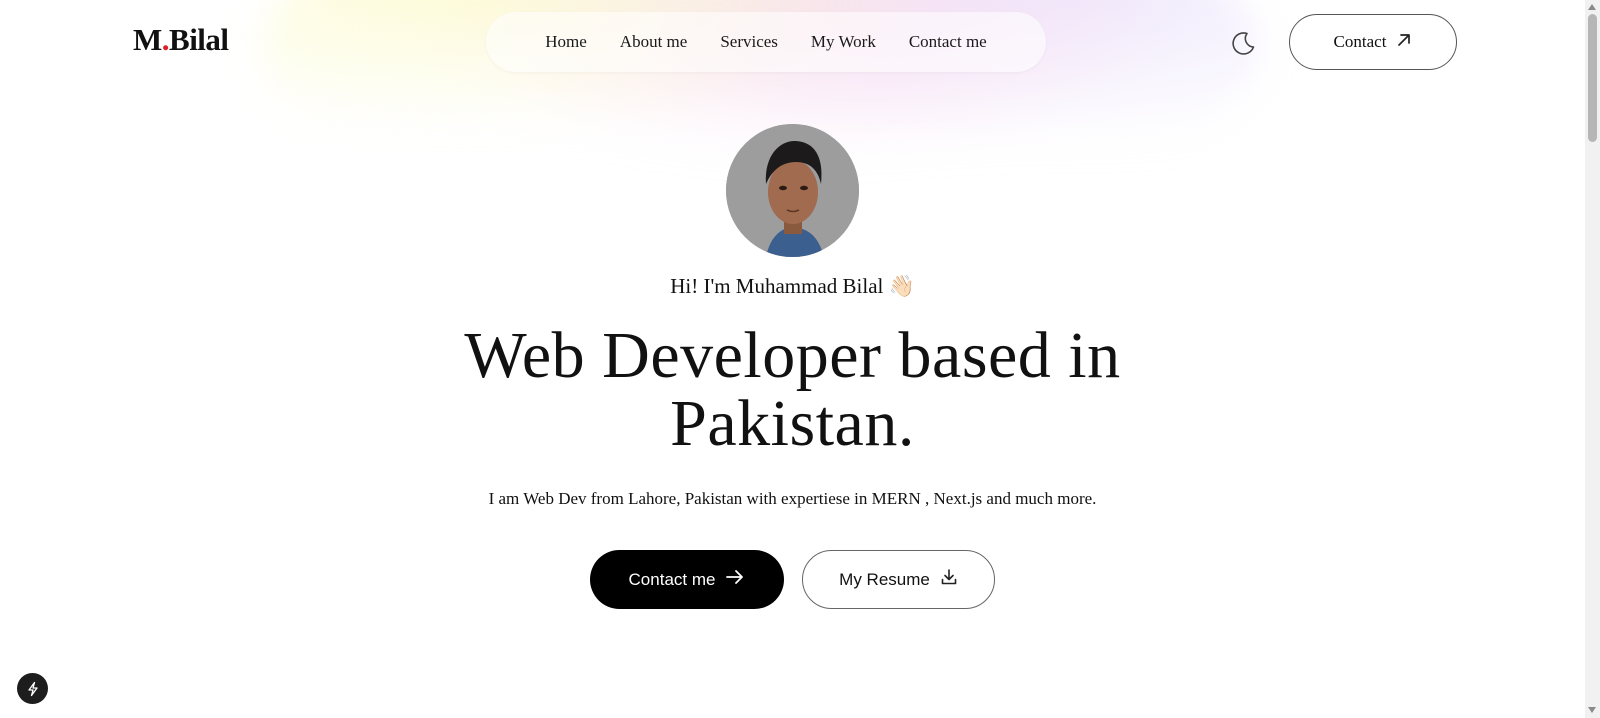 The height and width of the screenshot is (718, 1600). I want to click on page-scrollbar, so click(1592, 359).